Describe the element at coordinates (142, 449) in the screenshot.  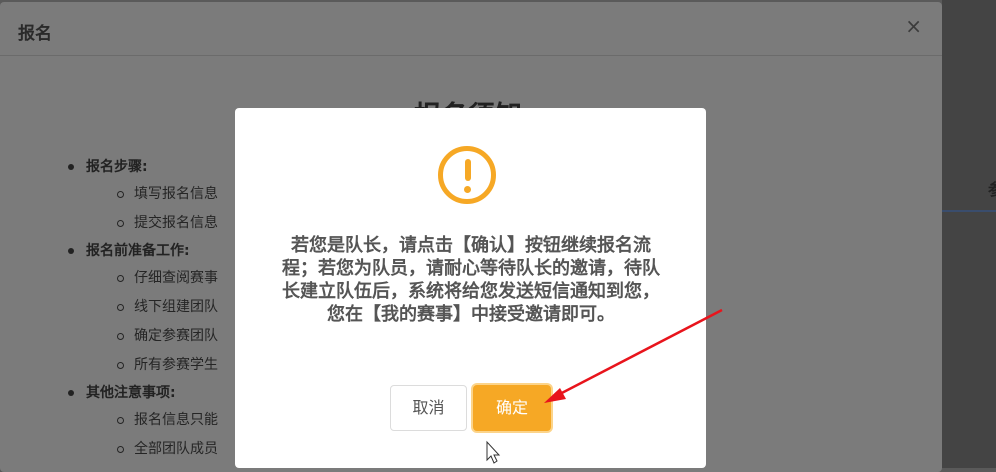
I see `list-item: 全部团队成员` at that location.